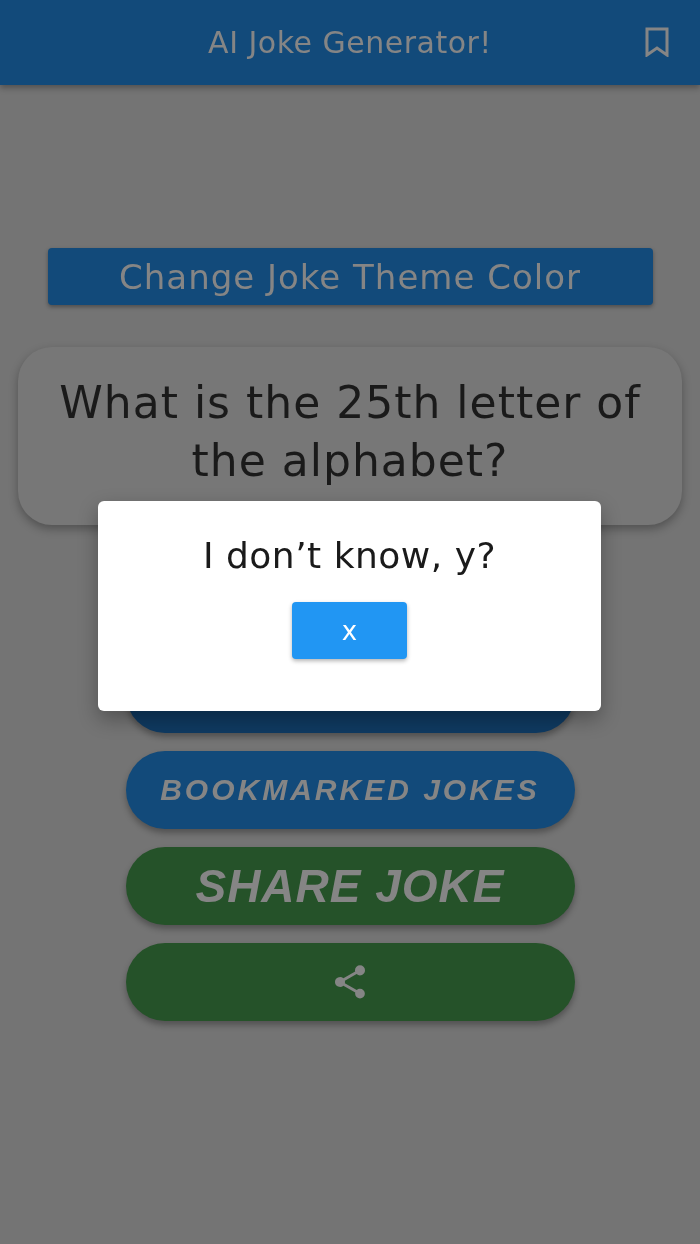  What do you see at coordinates (349, 555) in the screenshot?
I see `answer-text: I don’t know, y?` at bounding box center [349, 555].